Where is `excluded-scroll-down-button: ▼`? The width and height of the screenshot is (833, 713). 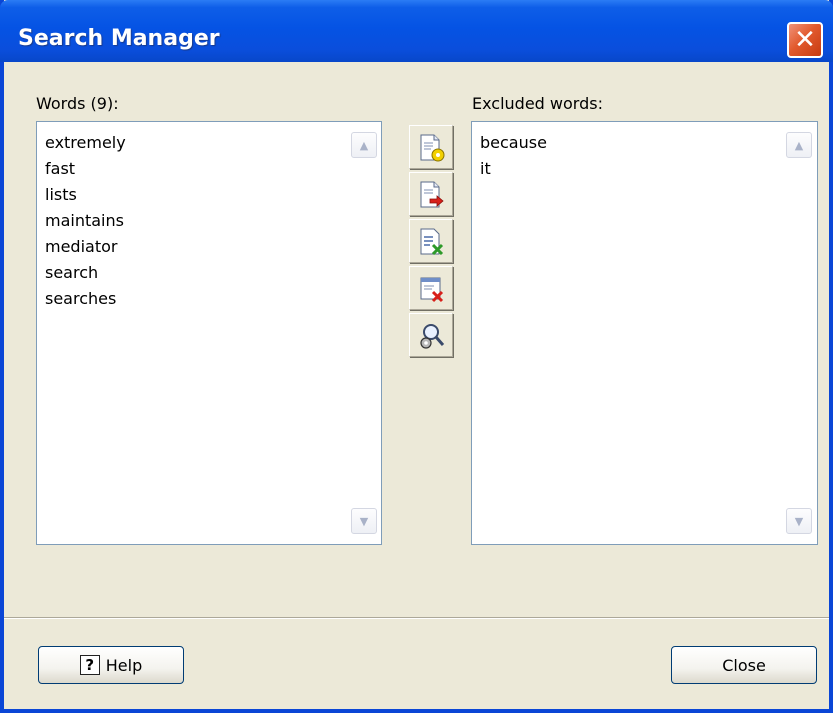 excluded-scroll-down-button: ▼ is located at coordinates (799, 521).